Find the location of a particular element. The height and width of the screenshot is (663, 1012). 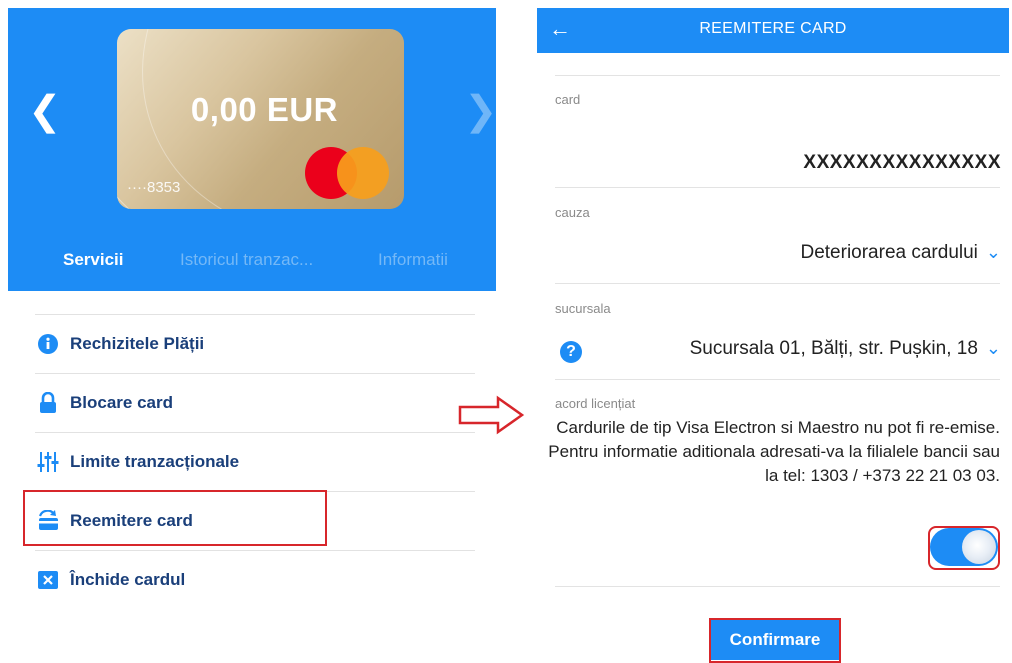

menu-item-limite: Limite tranzacționale is located at coordinates (255, 461).